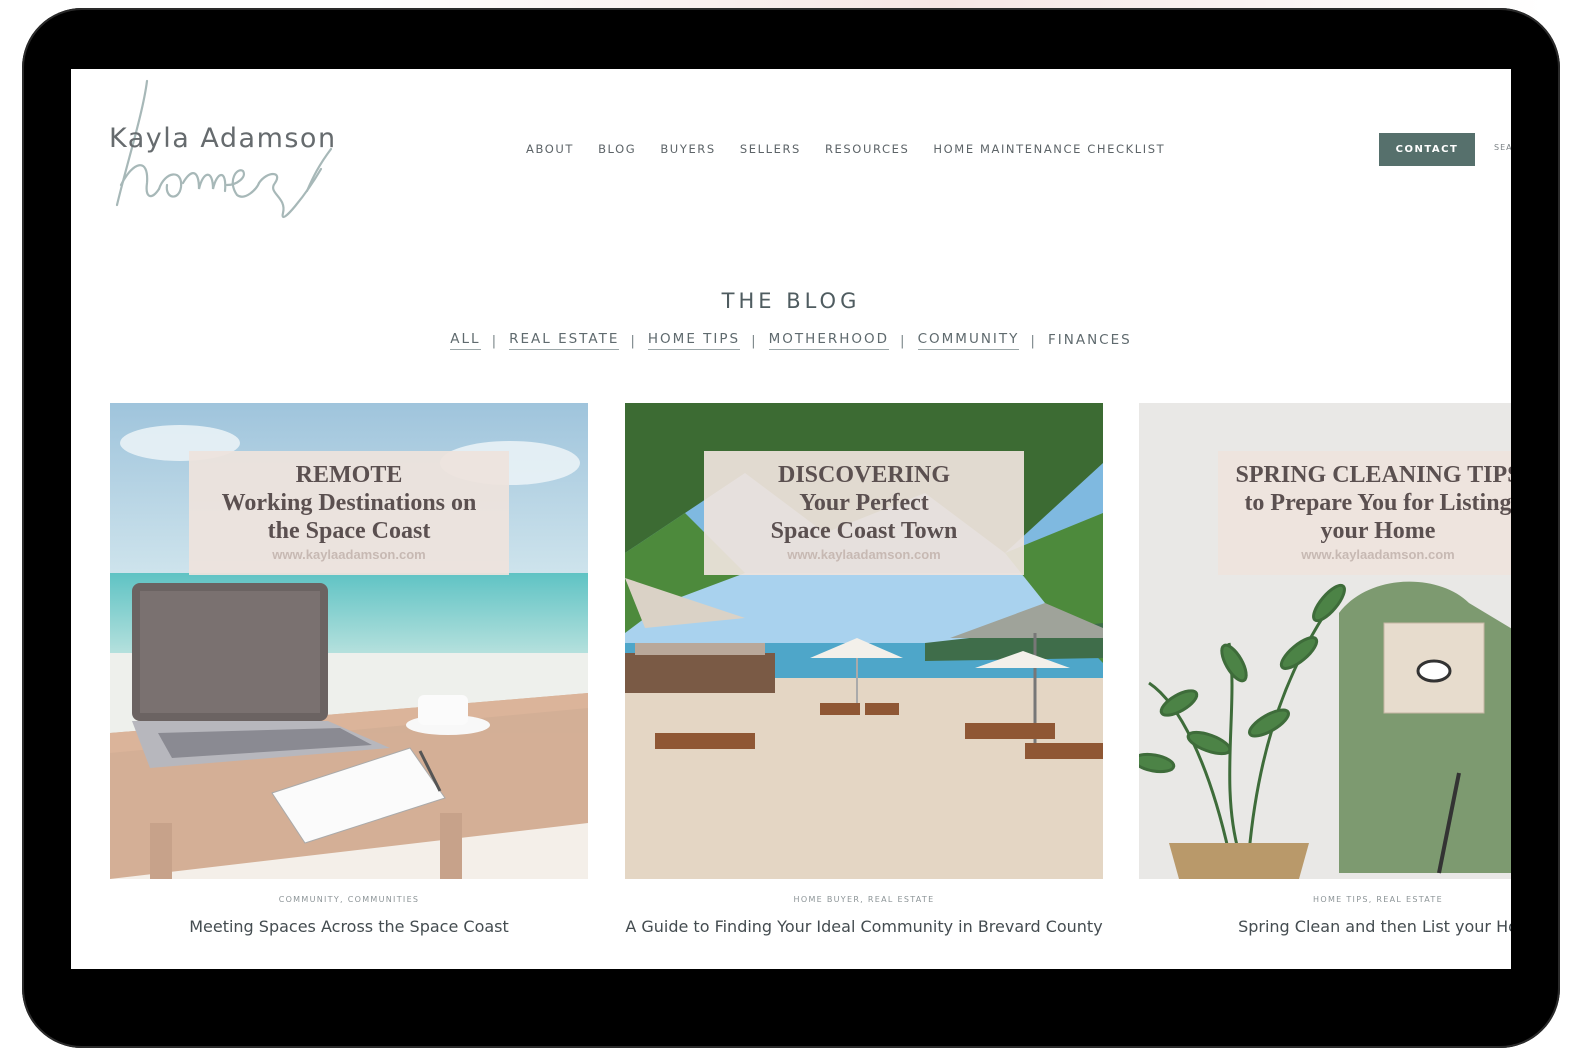 The image size is (1572, 1048). I want to click on thumbnail-title-line: to Prepare You for Listing, so click(1377, 503).